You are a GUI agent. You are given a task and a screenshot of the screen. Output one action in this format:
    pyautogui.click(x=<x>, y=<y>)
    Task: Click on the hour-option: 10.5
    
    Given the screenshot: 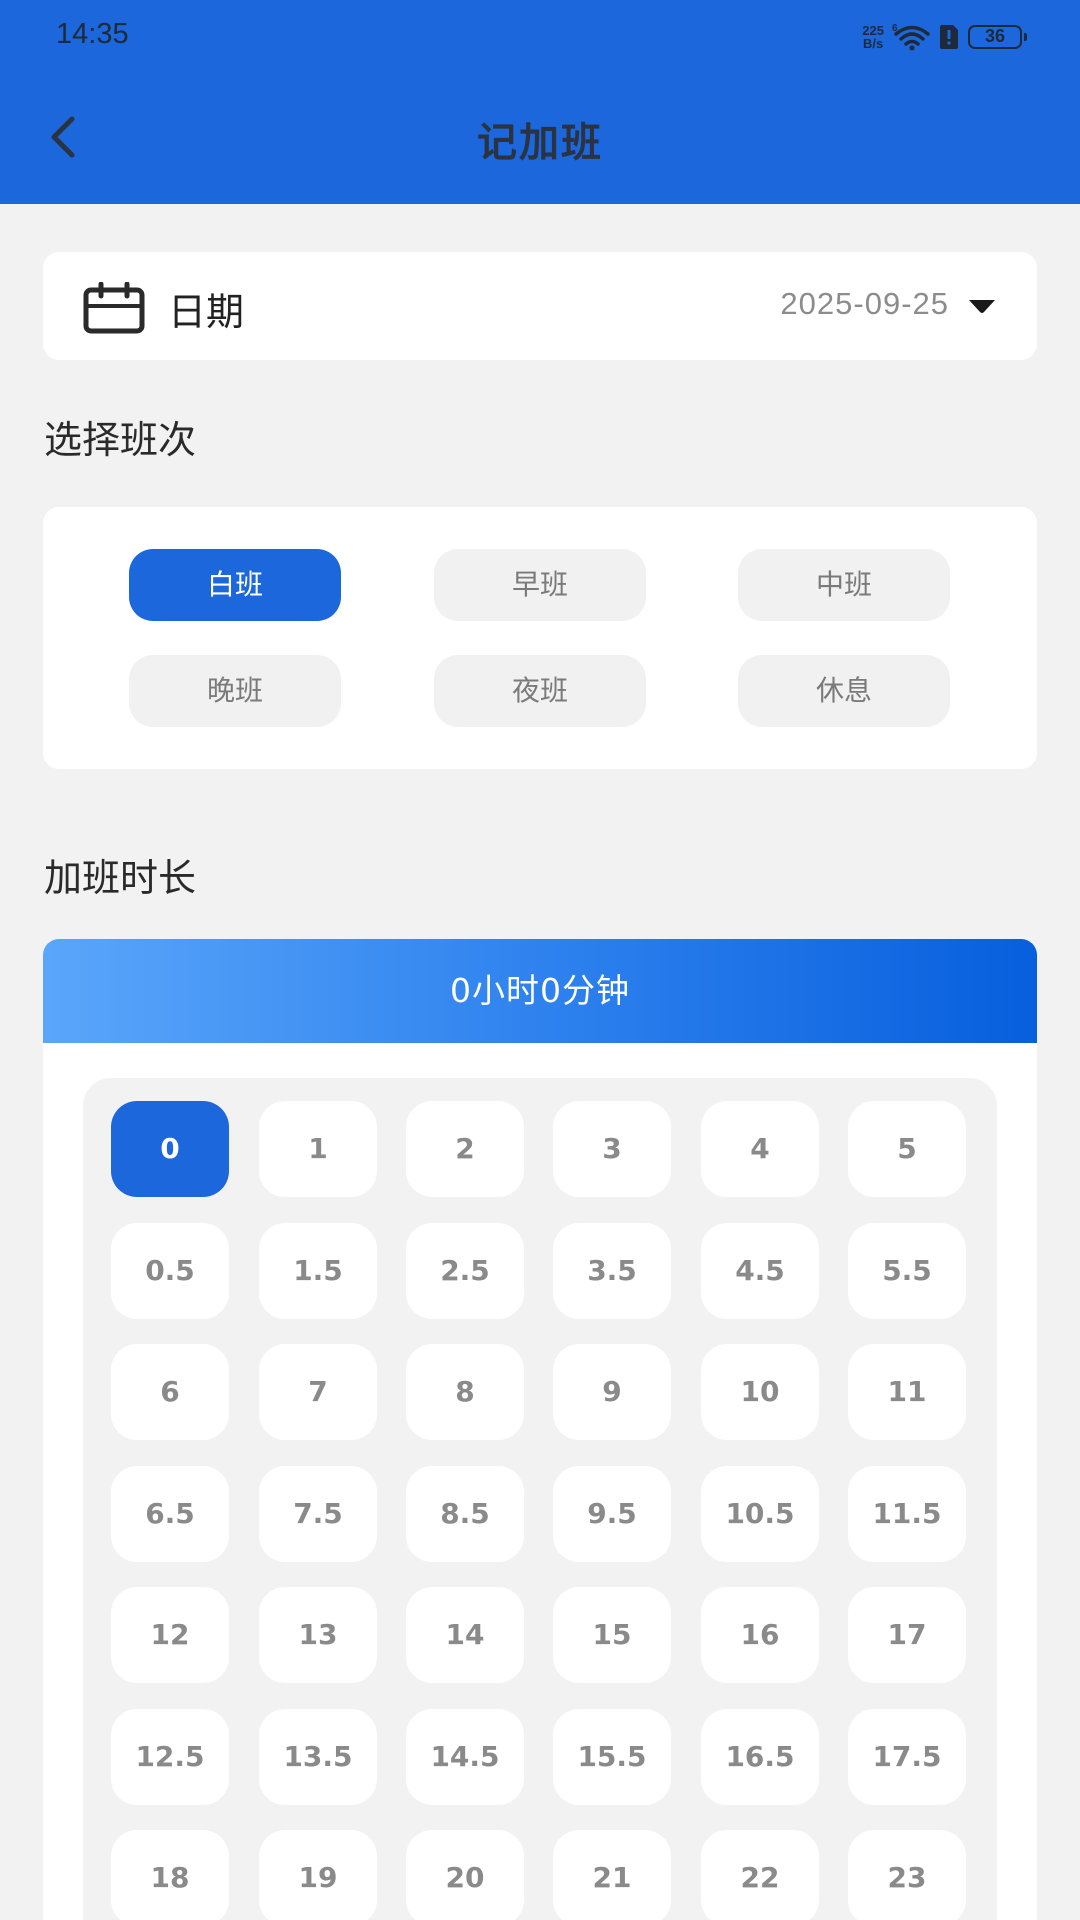 What is the action you would take?
    pyautogui.click(x=760, y=1513)
    